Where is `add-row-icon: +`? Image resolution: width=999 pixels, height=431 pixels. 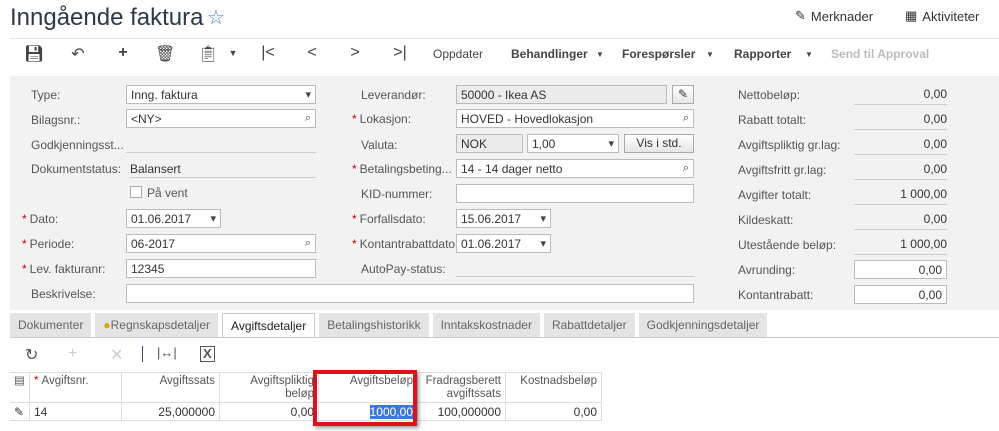
add-row-icon: + is located at coordinates (72, 354).